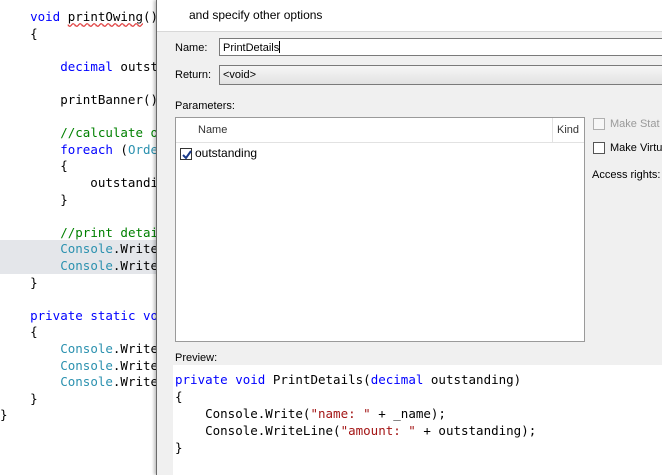  I want to click on code-line: outstandi, so click(79, 182).